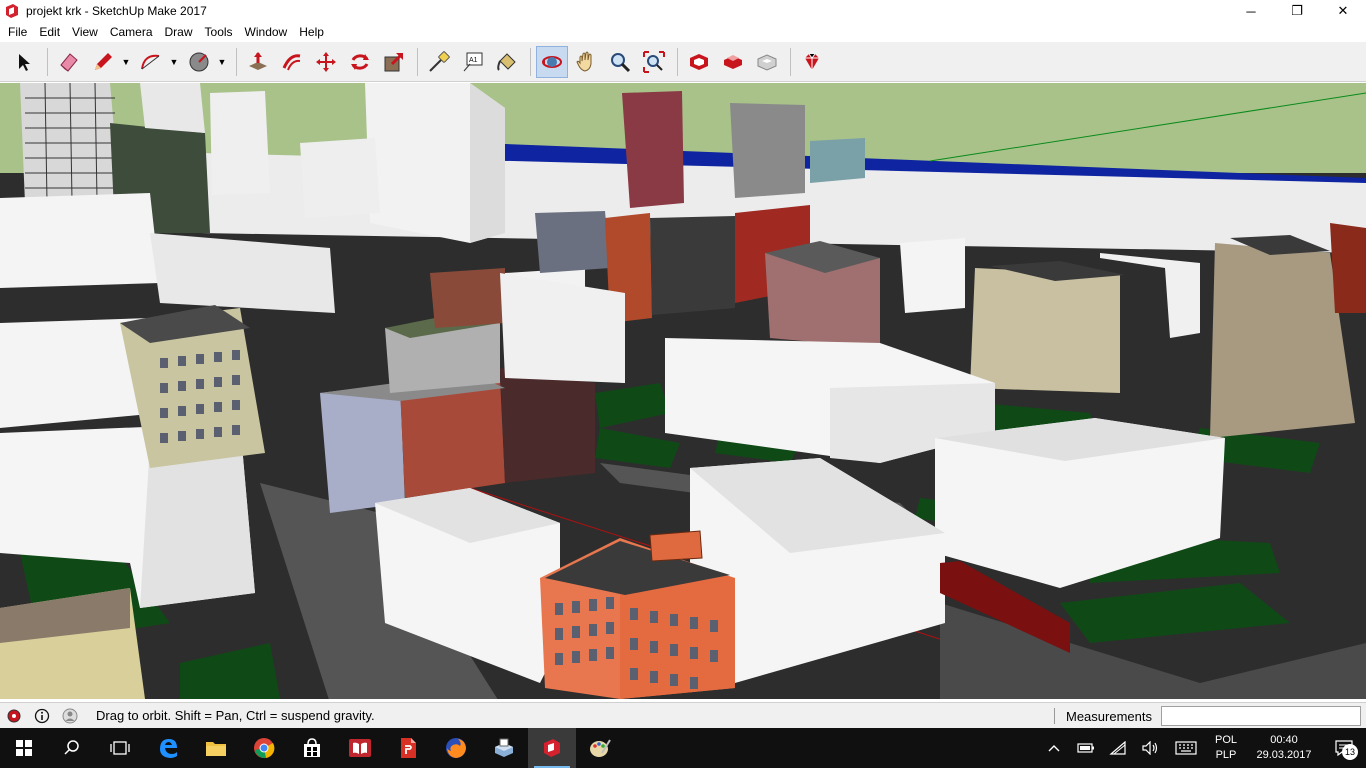  What do you see at coordinates (103, 62) in the screenshot?
I see `pencil-tool-button` at bounding box center [103, 62].